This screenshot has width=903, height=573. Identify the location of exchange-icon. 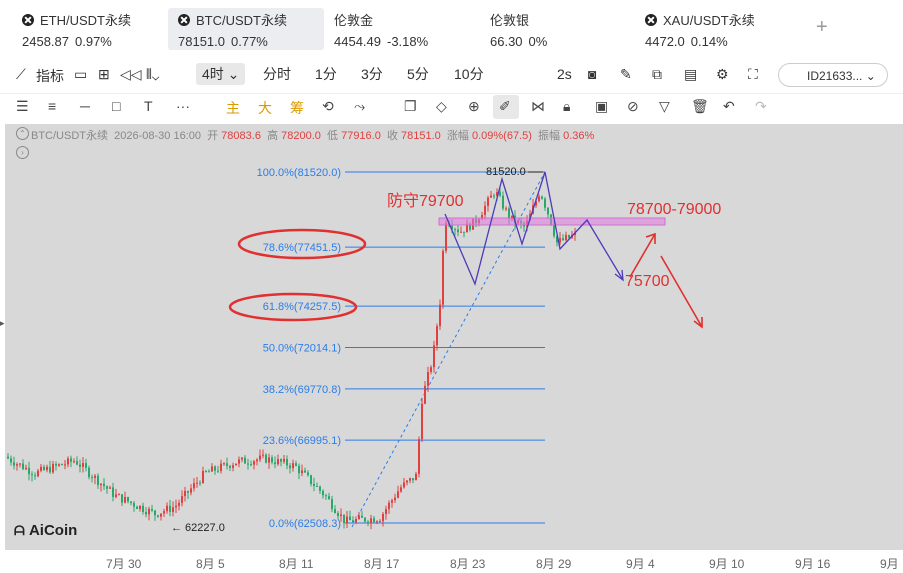
(28, 19).